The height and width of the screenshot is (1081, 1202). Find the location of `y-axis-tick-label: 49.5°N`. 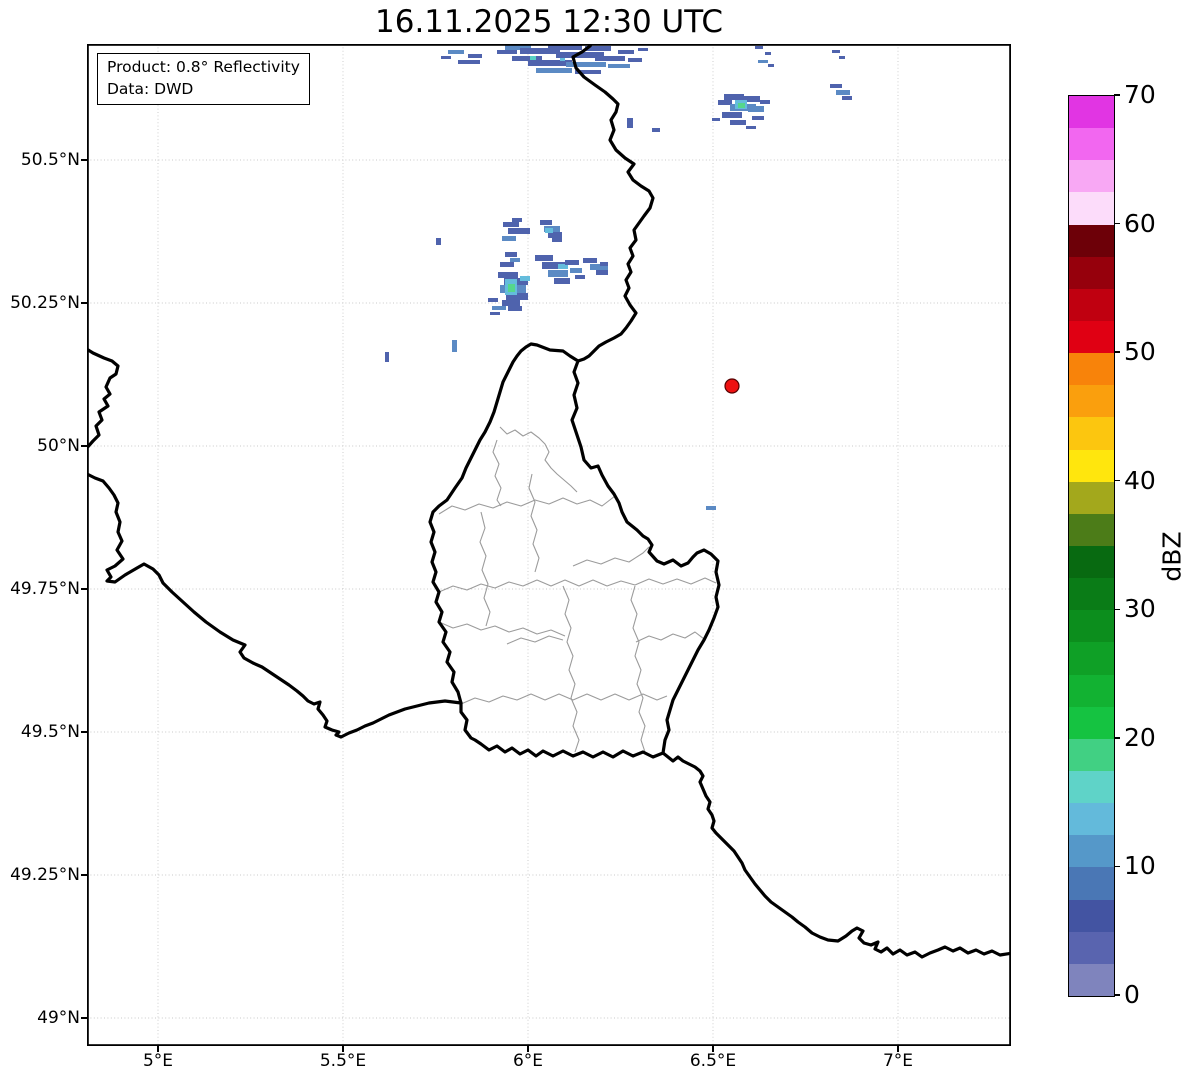

y-axis-tick-label: 49.5°N is located at coordinates (50, 732).